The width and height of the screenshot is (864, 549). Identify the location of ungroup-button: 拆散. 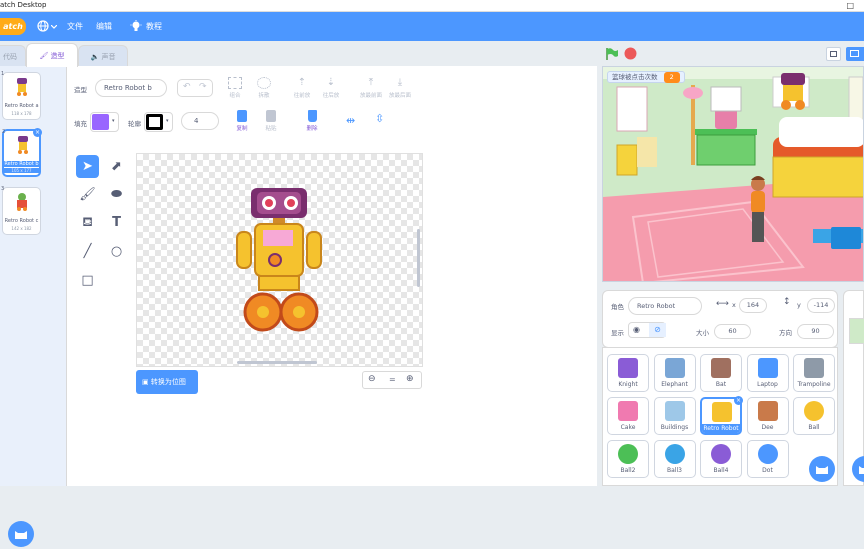
(264, 88).